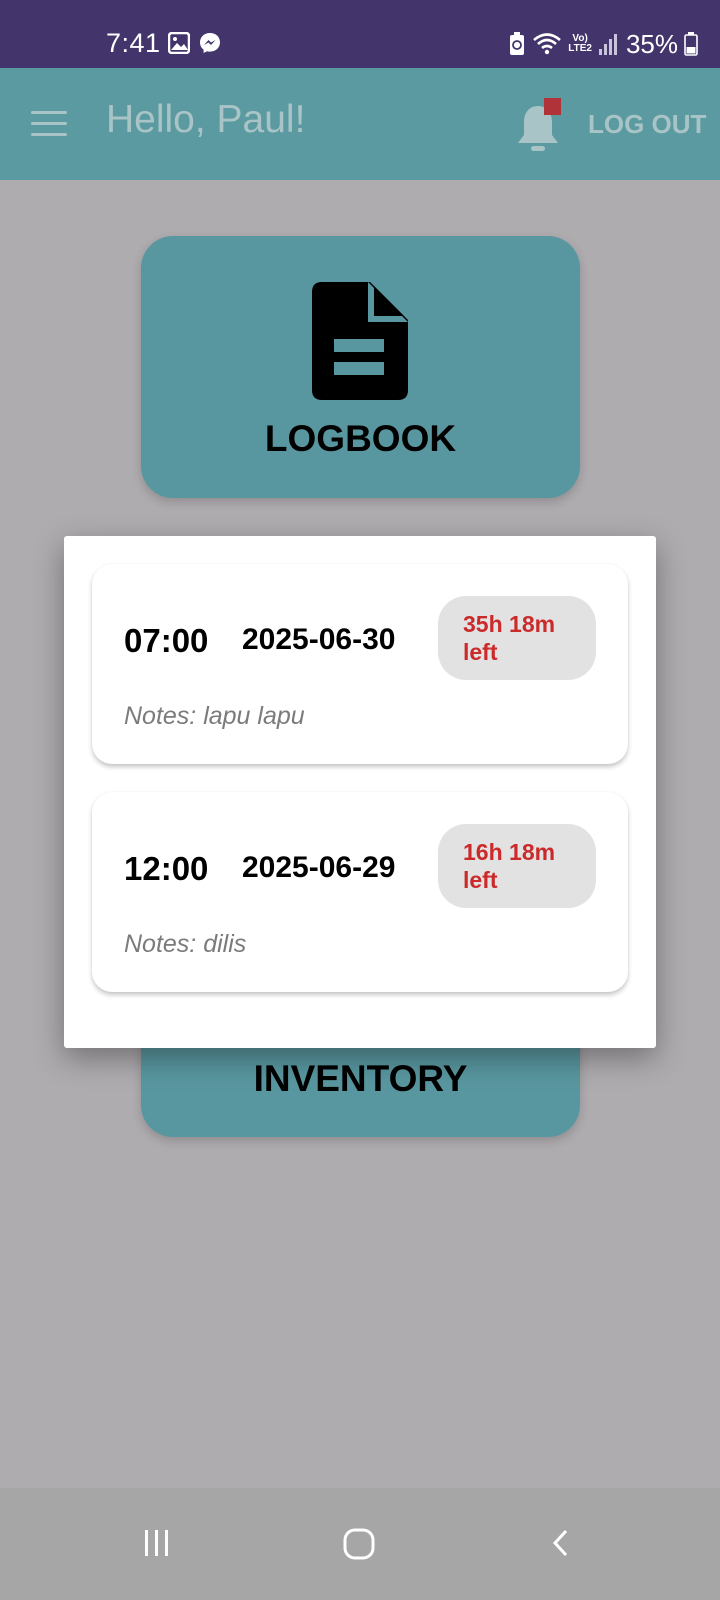  What do you see at coordinates (319, 639) in the screenshot?
I see `entry-date: 2025-06-30` at bounding box center [319, 639].